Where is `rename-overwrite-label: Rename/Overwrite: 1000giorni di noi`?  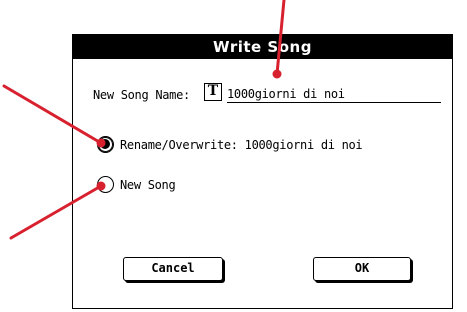 rename-overwrite-label: Rename/Overwrite: 1000giorni di noi is located at coordinates (241, 144).